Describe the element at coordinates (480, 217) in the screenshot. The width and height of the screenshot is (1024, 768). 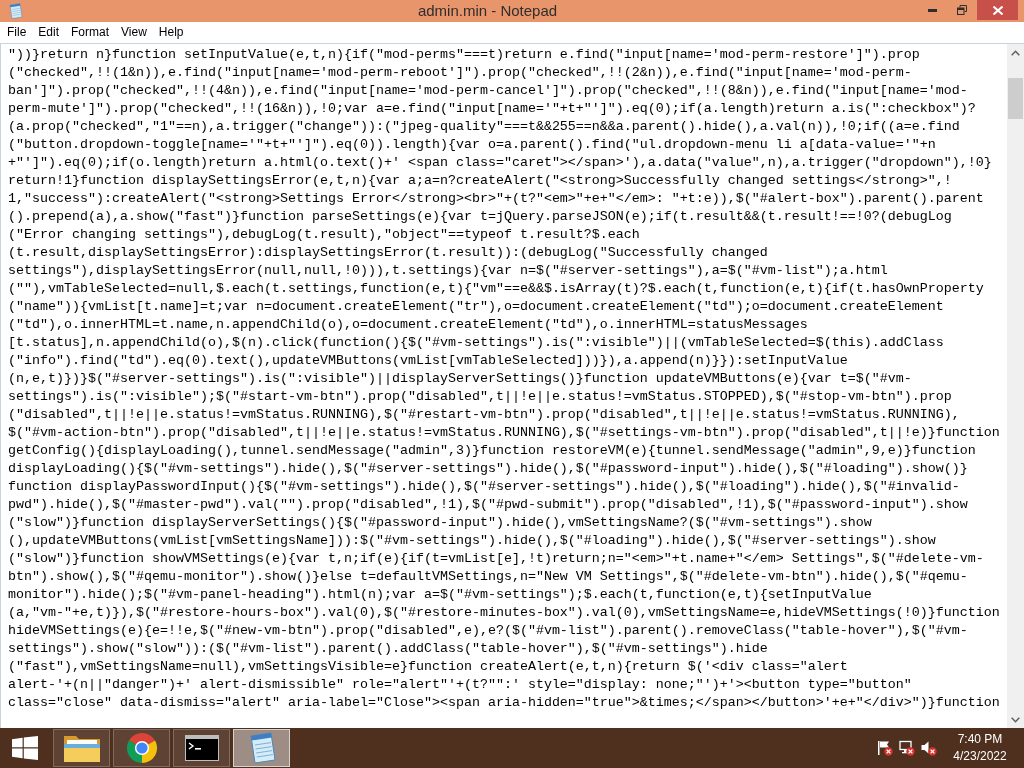
I see `code-line: ().prepend(a),a.show("fast")}function parseSettings(e){var t=jQuery.parseJSON(e);if(t.result&&(t.result!==!0?(debugLog` at that location.